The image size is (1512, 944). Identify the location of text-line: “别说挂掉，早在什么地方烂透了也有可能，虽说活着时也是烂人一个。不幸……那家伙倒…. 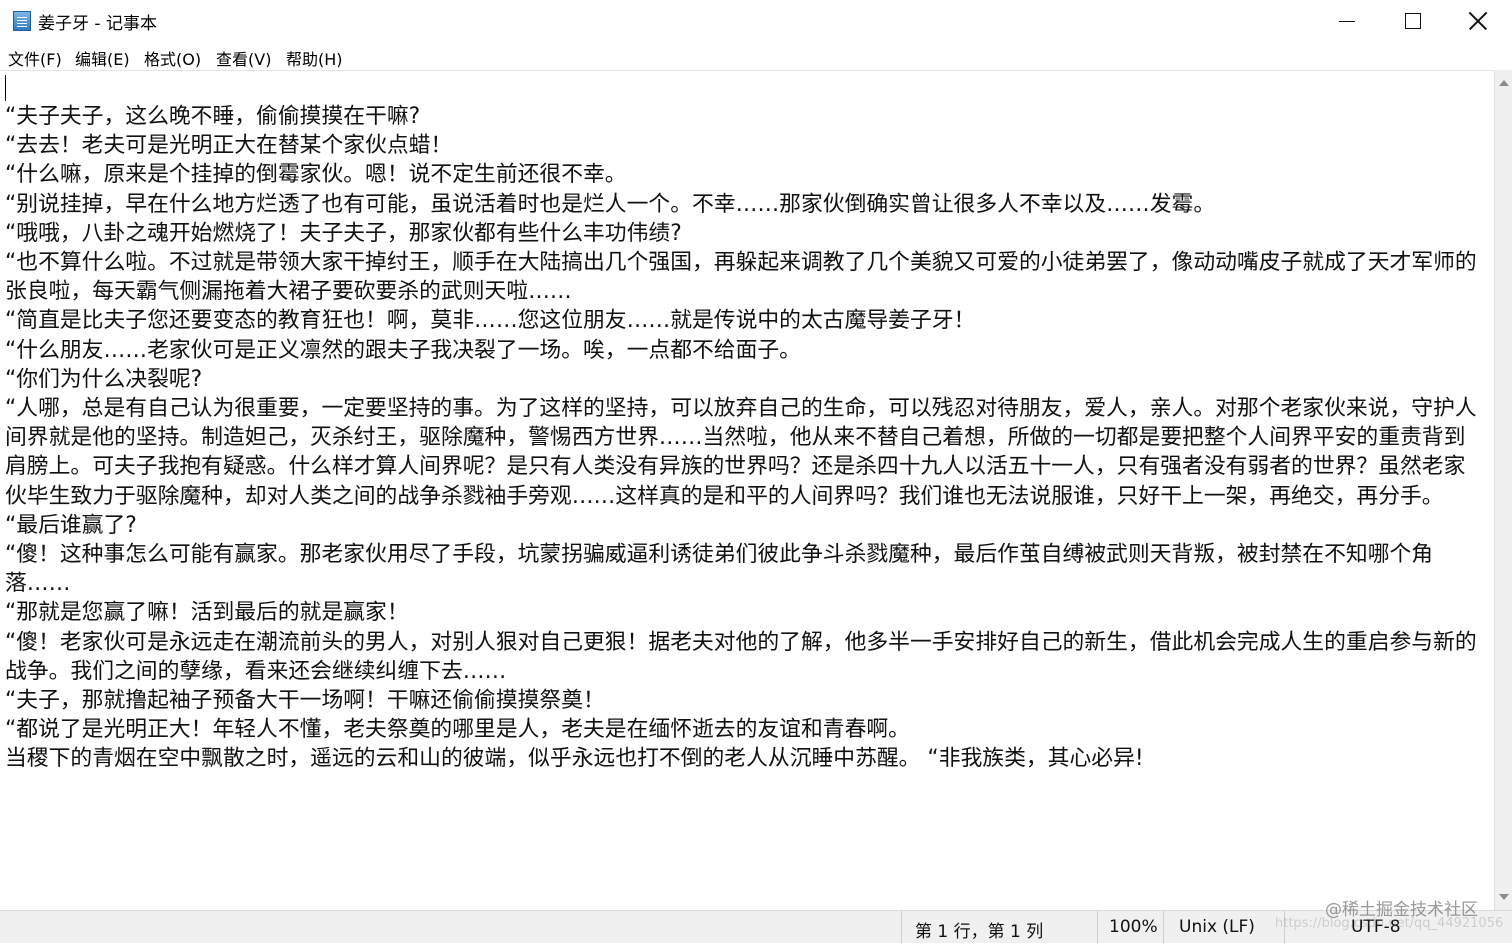
(610, 204).